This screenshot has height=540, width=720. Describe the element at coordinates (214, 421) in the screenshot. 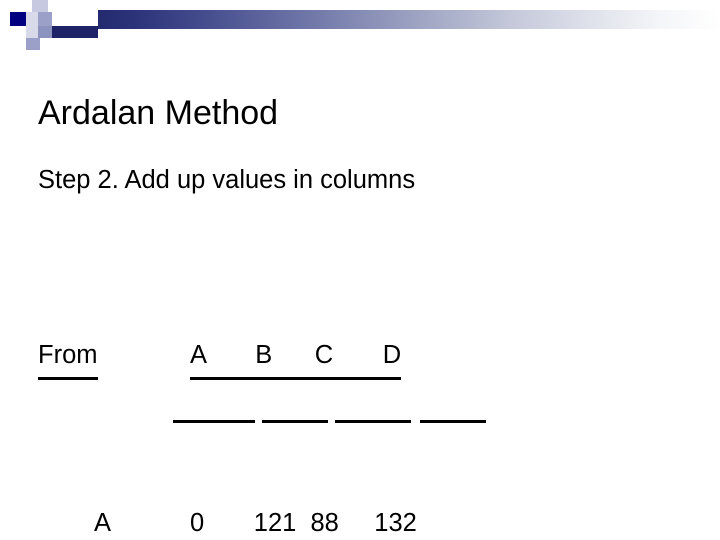

I see `sum-rule-a` at that location.